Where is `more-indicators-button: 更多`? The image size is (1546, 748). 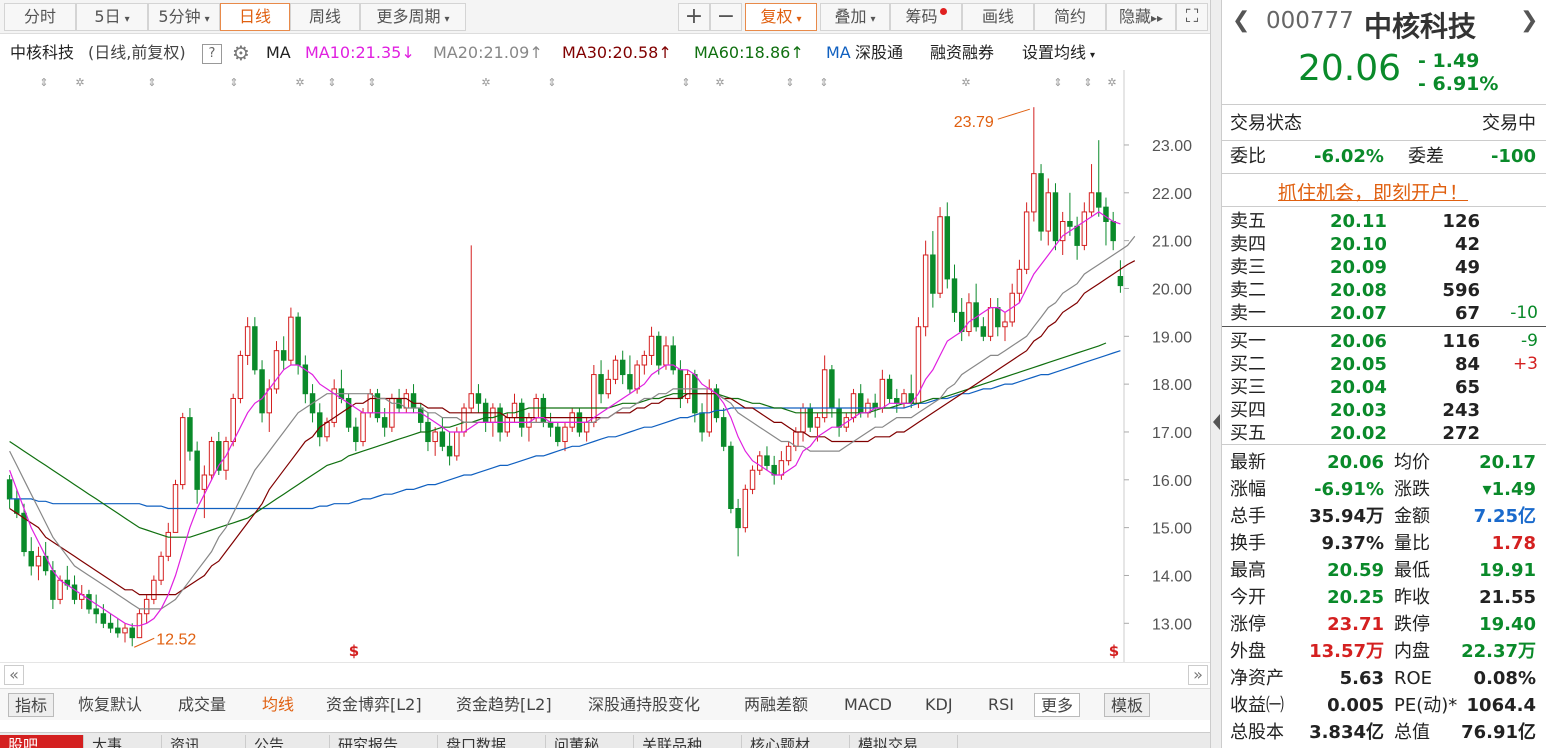
more-indicators-button: 更多 is located at coordinates (1057, 705).